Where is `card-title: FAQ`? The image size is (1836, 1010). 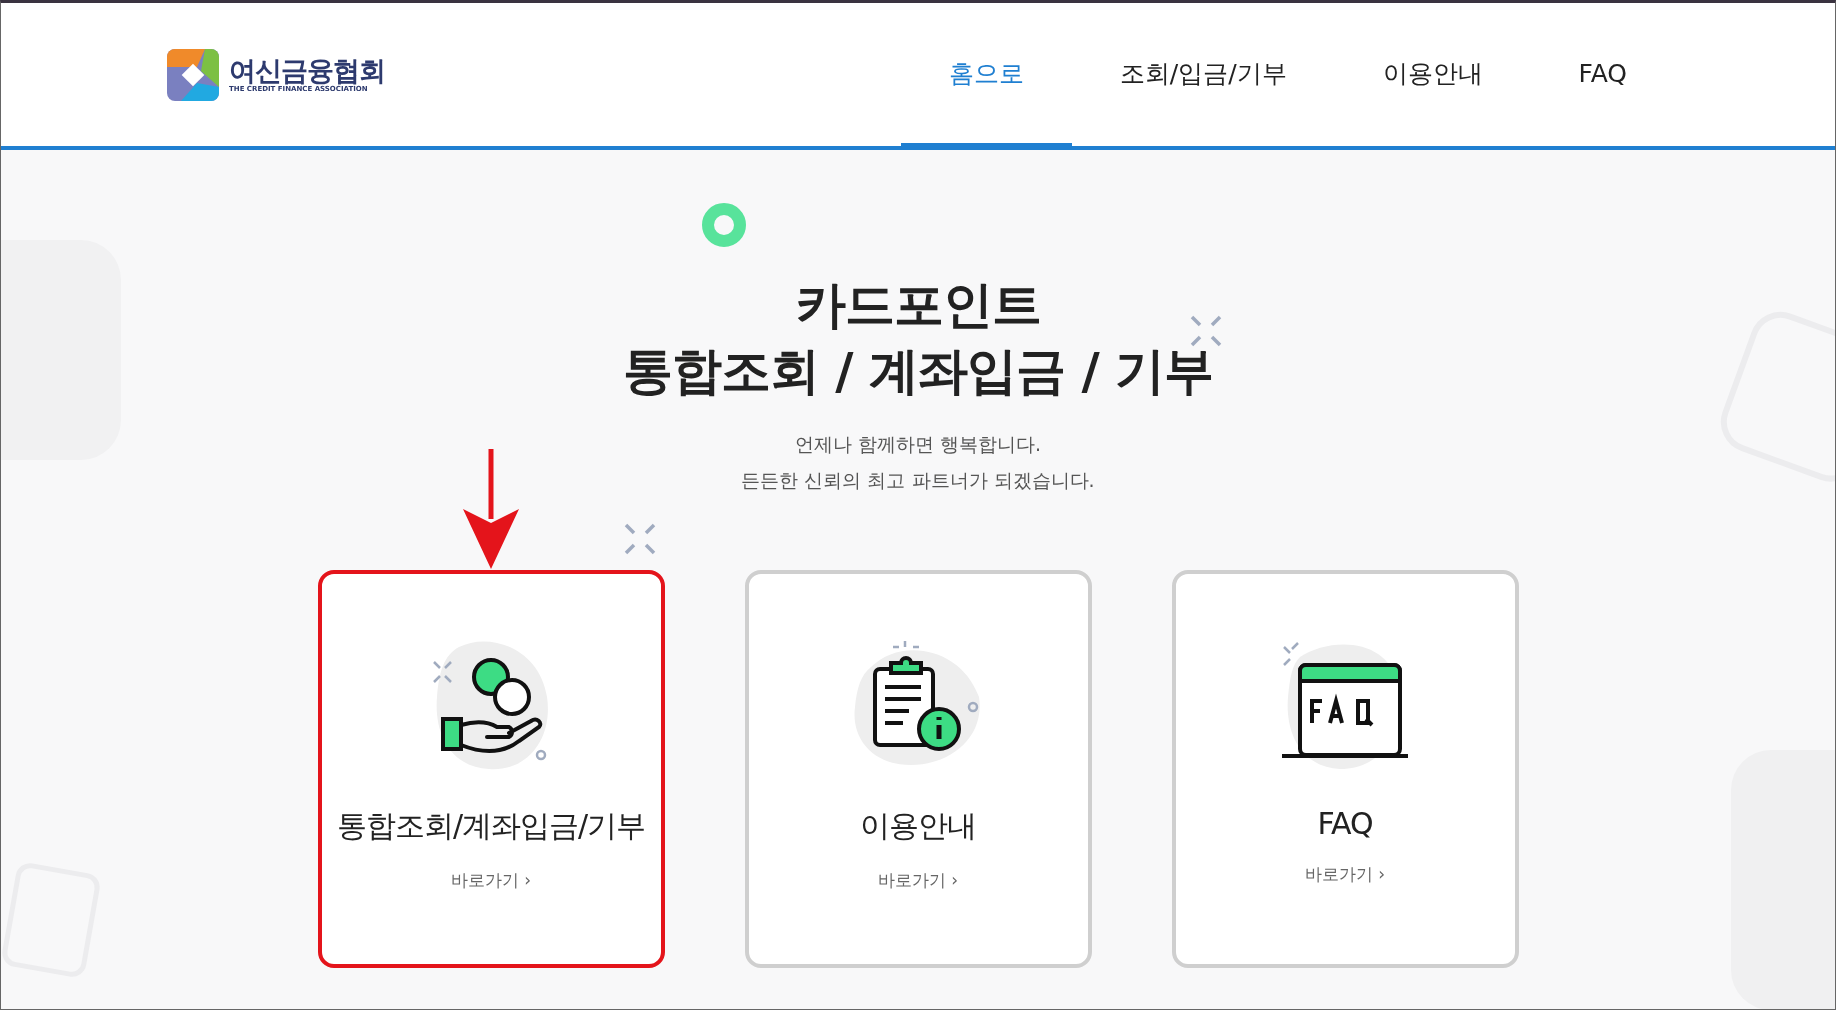 card-title: FAQ is located at coordinates (1345, 823).